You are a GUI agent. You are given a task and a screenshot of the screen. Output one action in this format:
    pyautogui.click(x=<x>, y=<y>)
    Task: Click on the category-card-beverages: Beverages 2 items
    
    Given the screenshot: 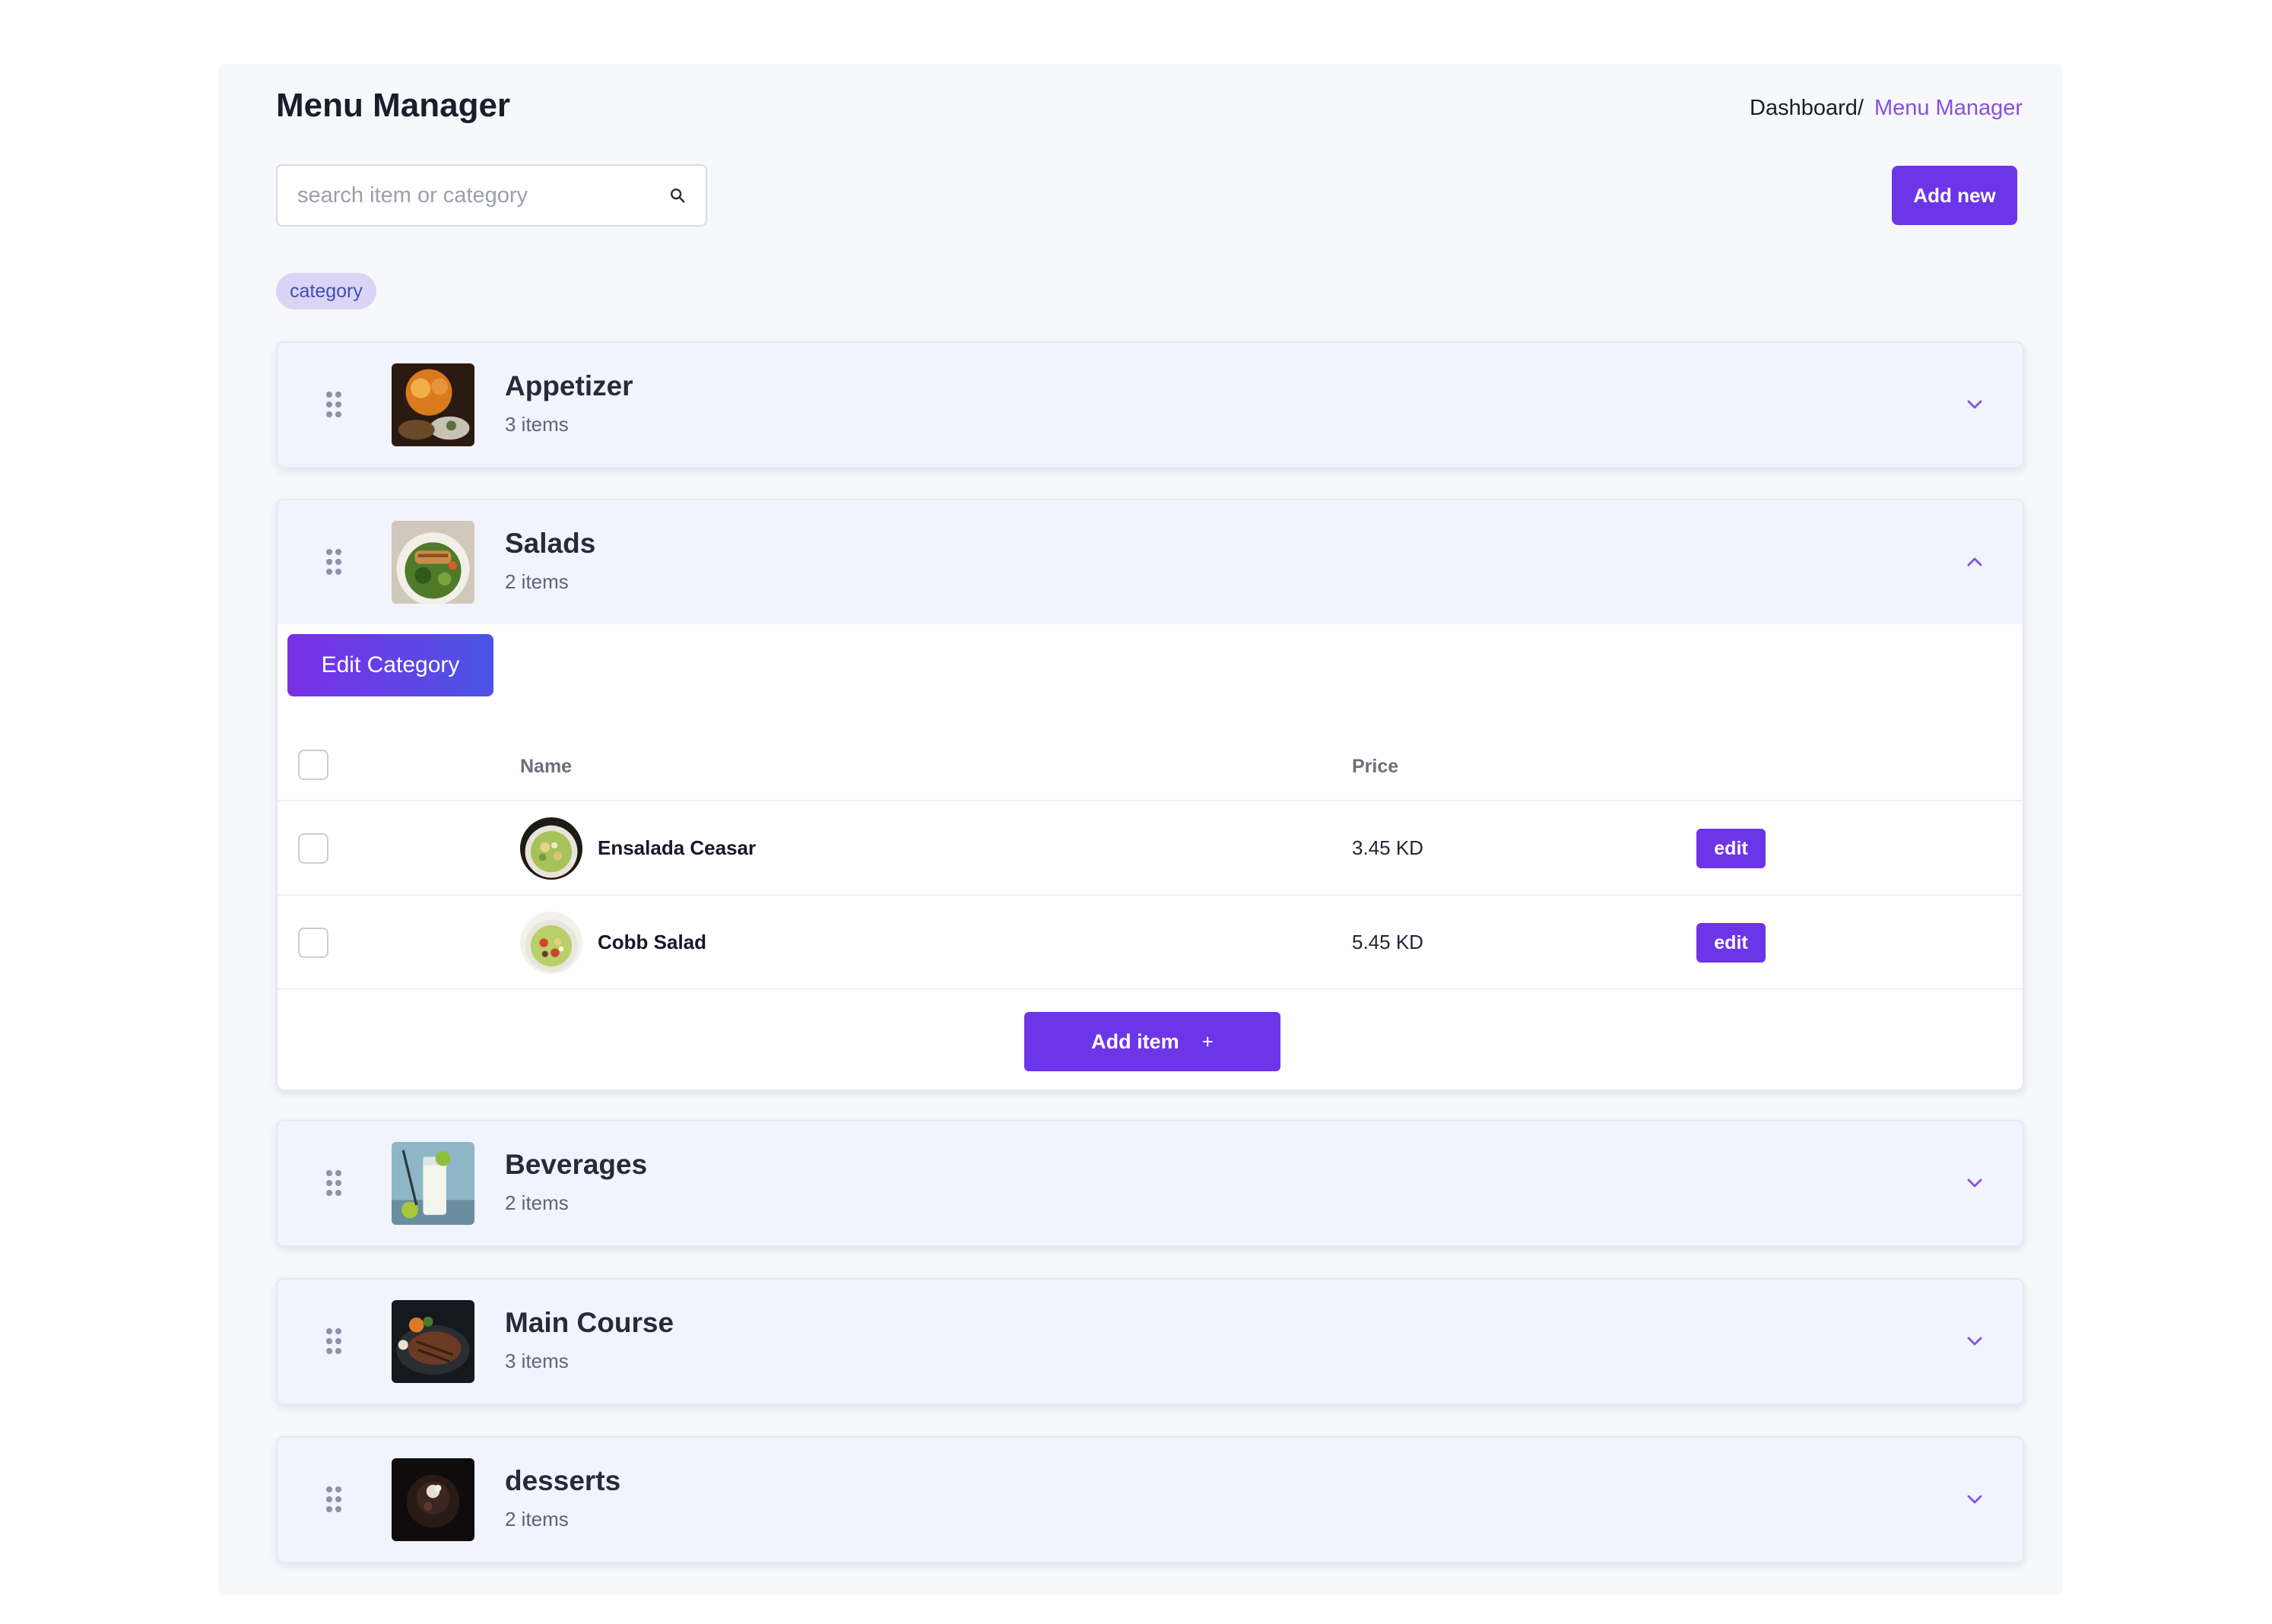 What is the action you would take?
    pyautogui.click(x=1150, y=1183)
    